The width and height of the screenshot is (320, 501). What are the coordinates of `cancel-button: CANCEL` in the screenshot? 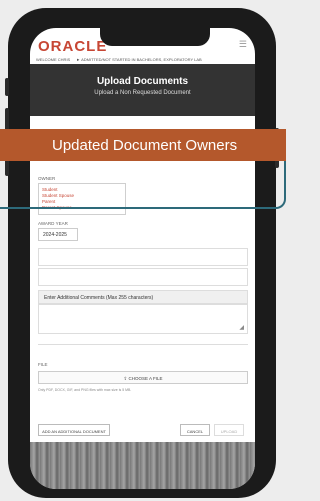 It's located at (195, 430).